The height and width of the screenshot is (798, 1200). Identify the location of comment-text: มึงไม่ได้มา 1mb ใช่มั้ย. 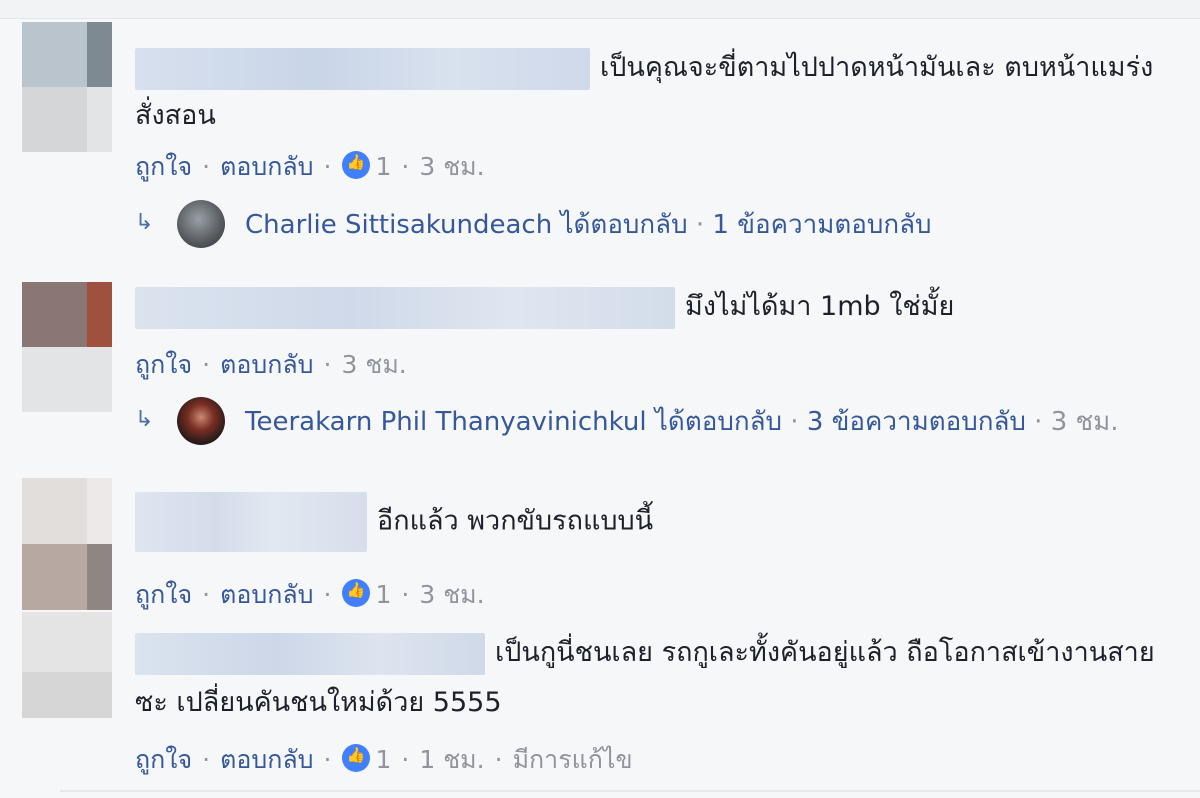
(652, 307).